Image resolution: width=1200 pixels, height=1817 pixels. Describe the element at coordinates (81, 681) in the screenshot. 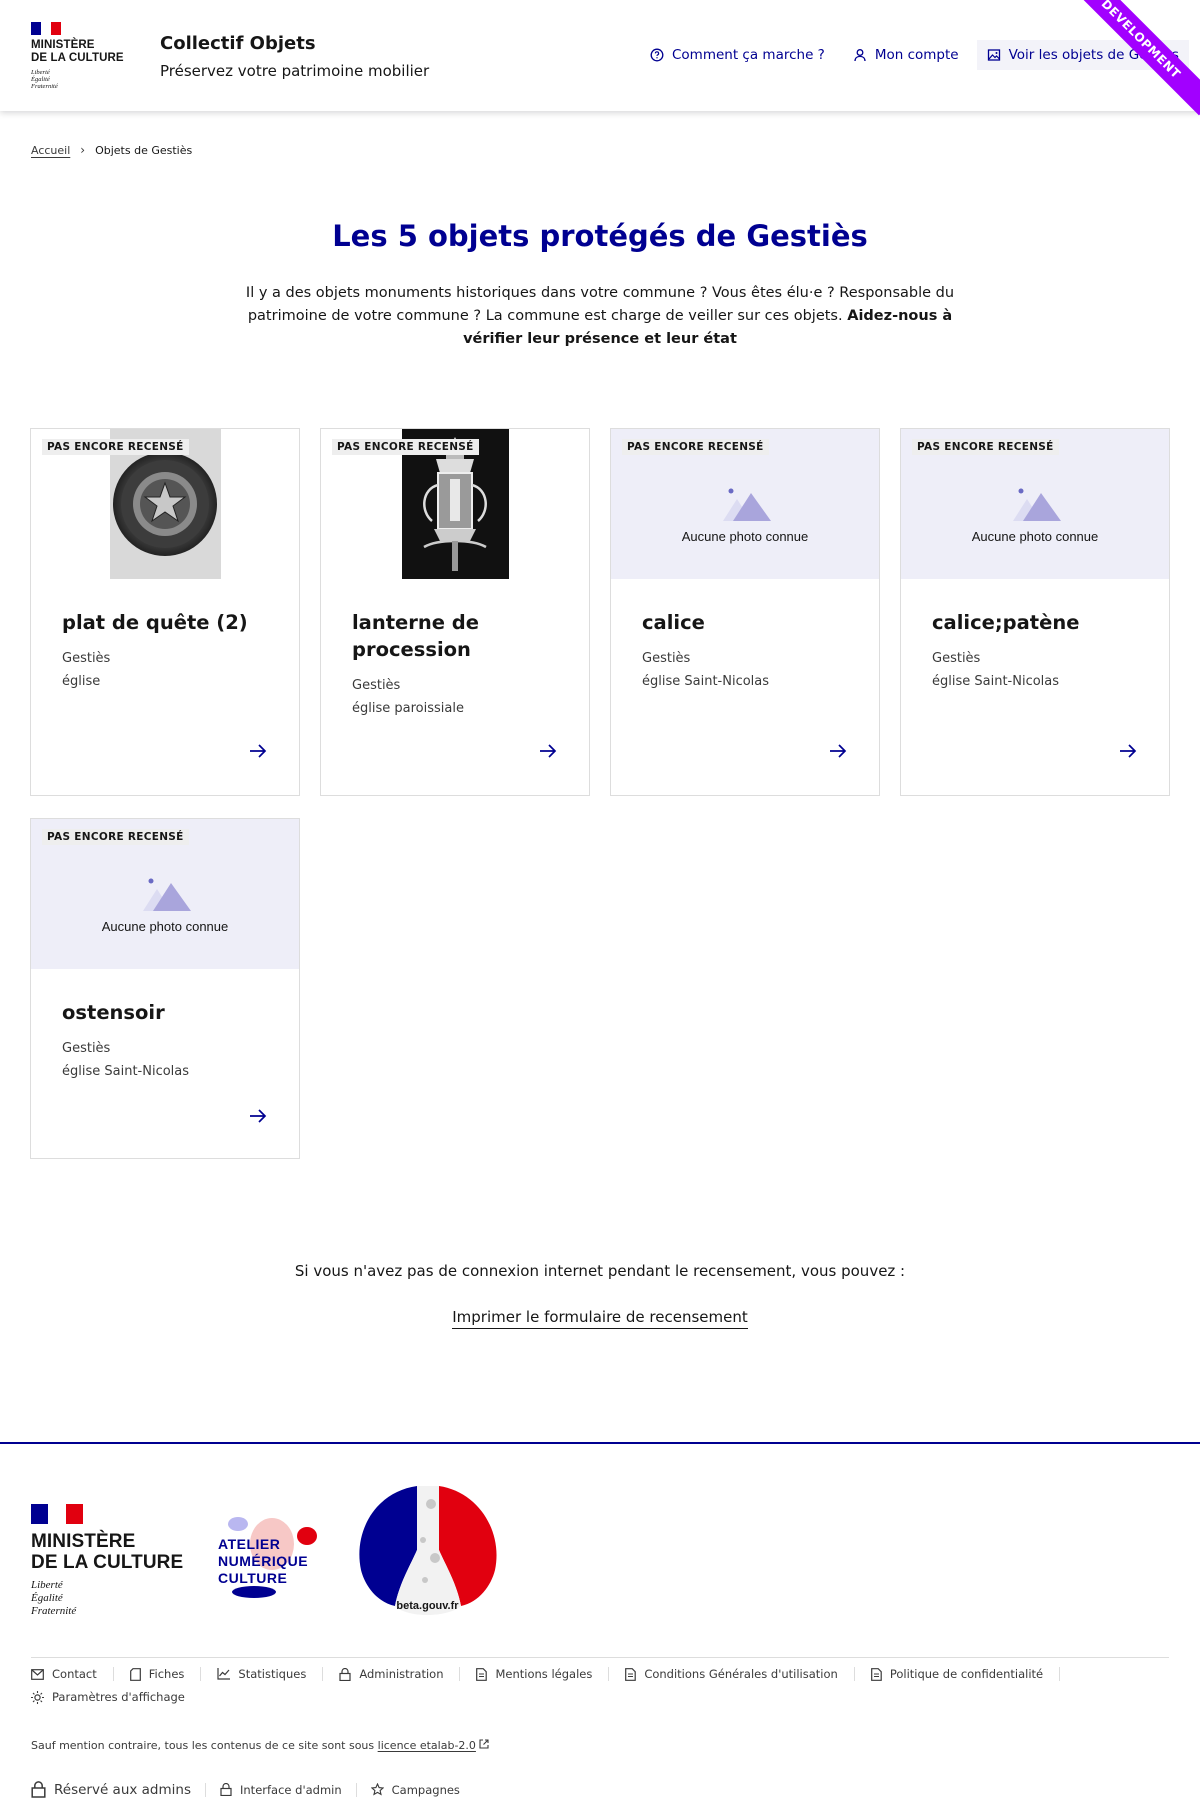

I see `card-edifice: église` at that location.